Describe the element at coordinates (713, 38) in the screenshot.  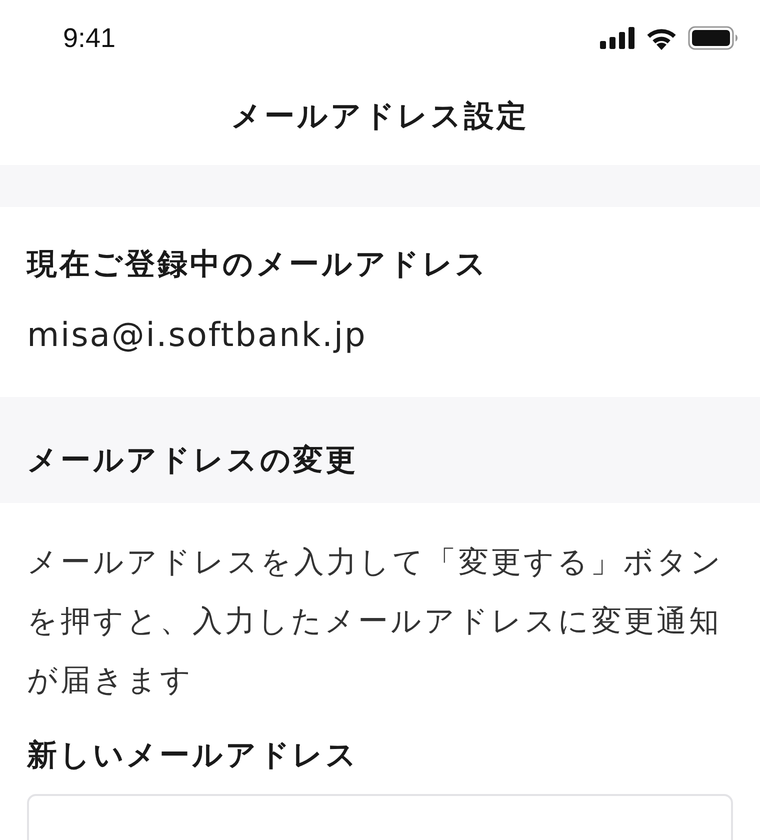
I see `battery-icon` at that location.